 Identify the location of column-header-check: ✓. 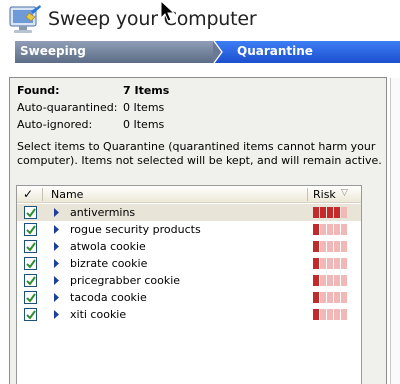
(28, 194).